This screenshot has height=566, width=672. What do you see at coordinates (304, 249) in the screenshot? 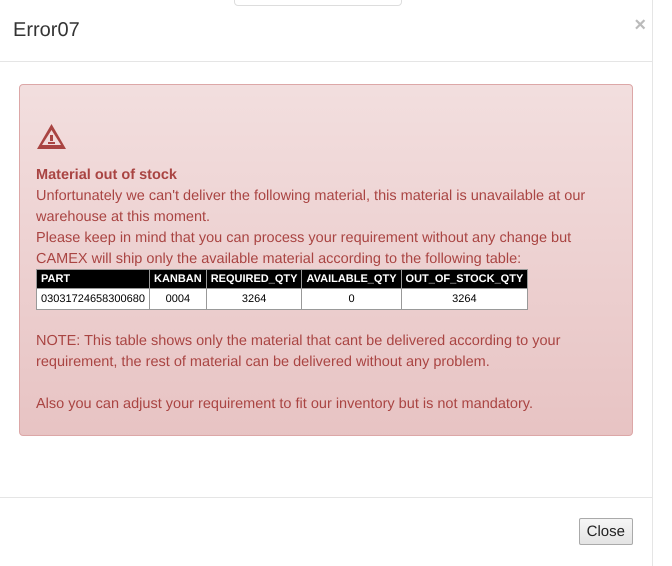
I see `alert-text: Please keep in mind that you can process your requirement without any change but CAMEX will ship only the available material according to the following table:` at bounding box center [304, 249].